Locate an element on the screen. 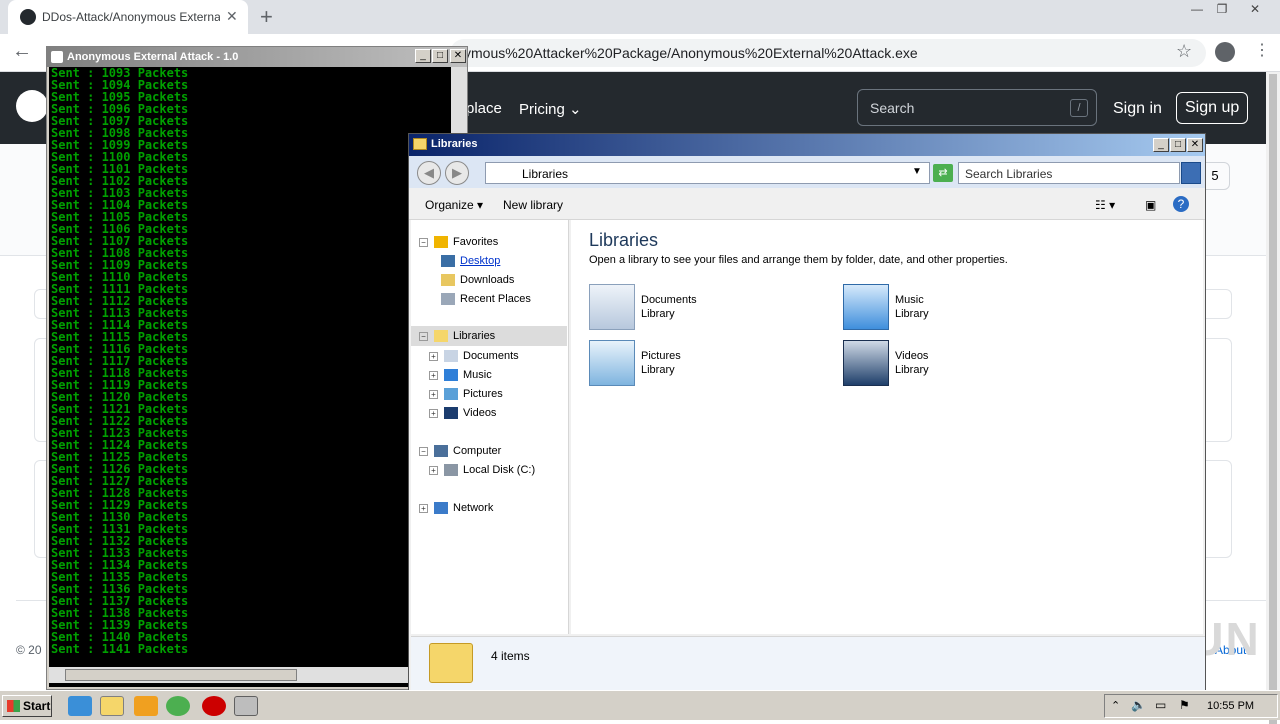 Image resolution: width=1280 pixels, height=724 pixels. explorer-maximize-icon: □ is located at coordinates (1178, 145).